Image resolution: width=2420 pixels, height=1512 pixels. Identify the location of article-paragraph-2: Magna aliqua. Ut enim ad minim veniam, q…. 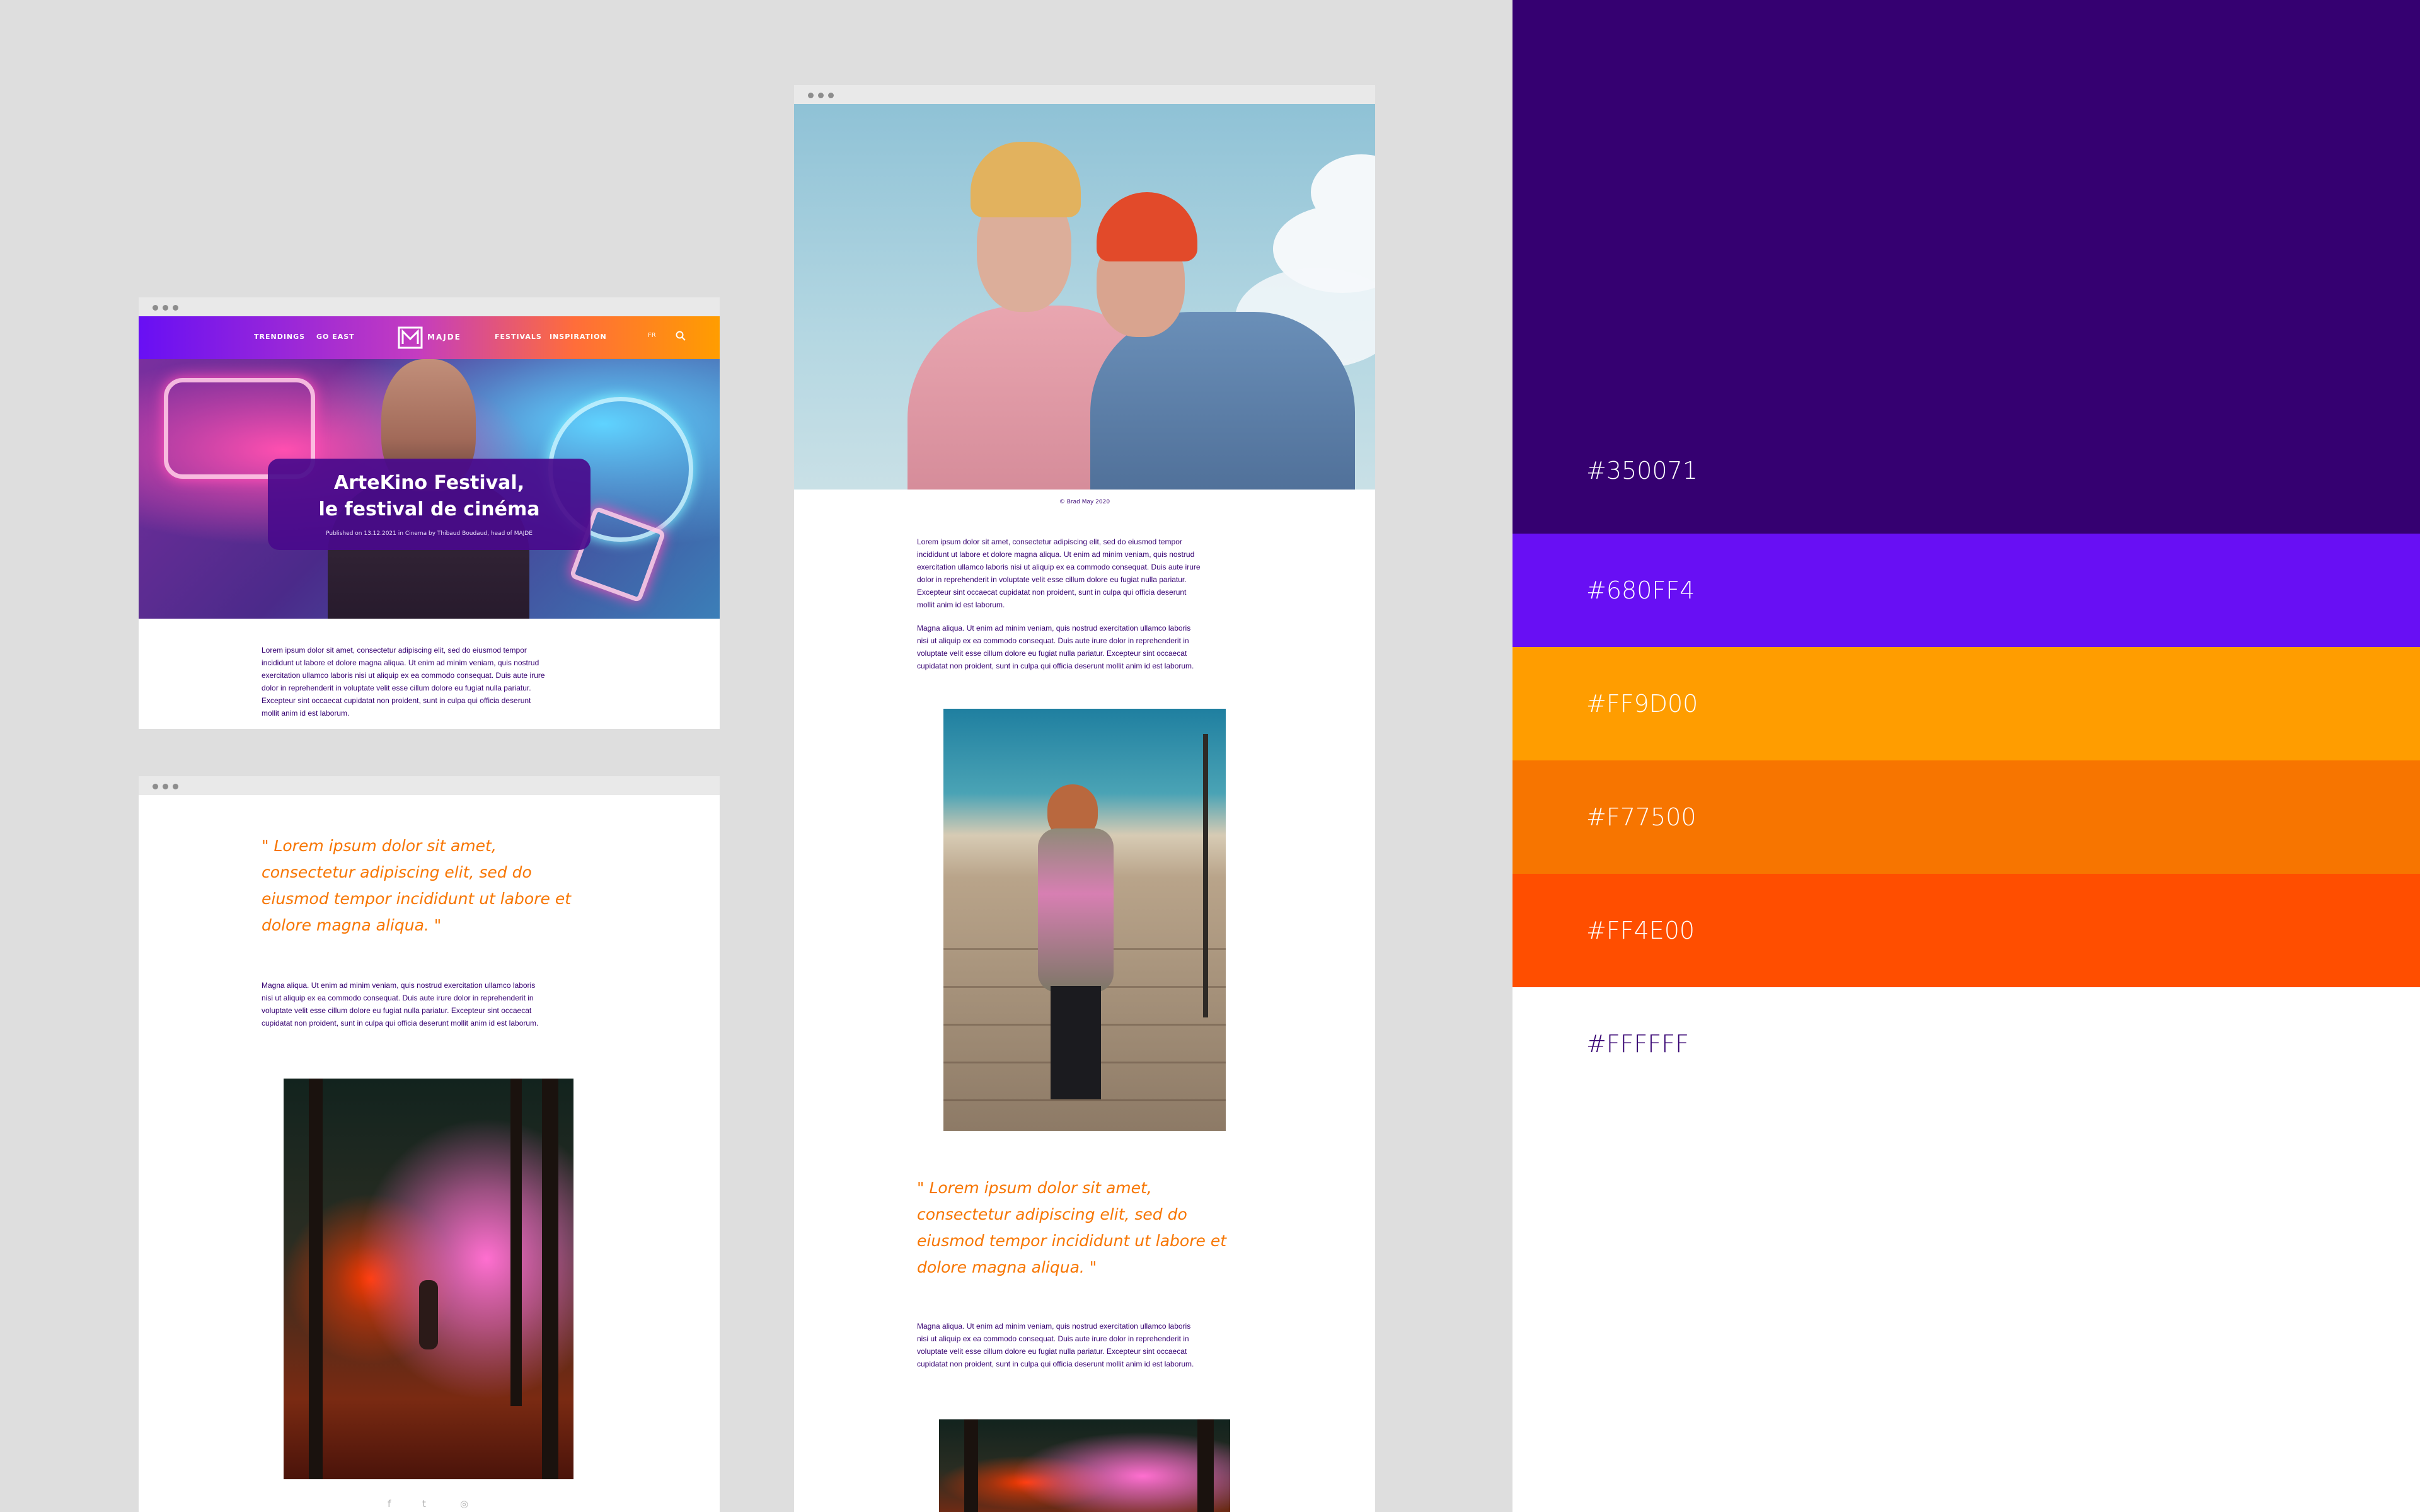
(1055, 647).